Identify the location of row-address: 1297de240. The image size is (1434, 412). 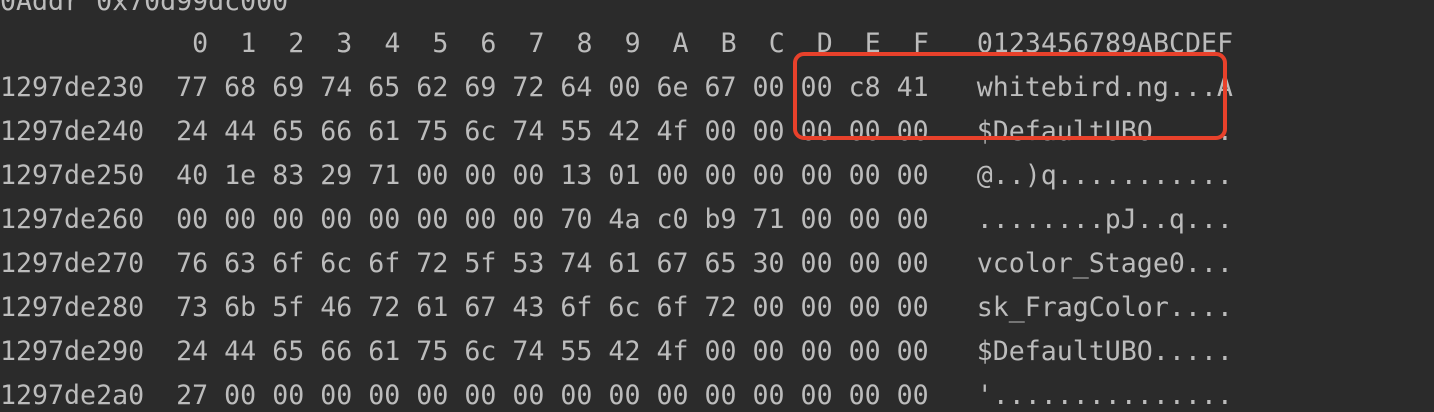
(72, 131).